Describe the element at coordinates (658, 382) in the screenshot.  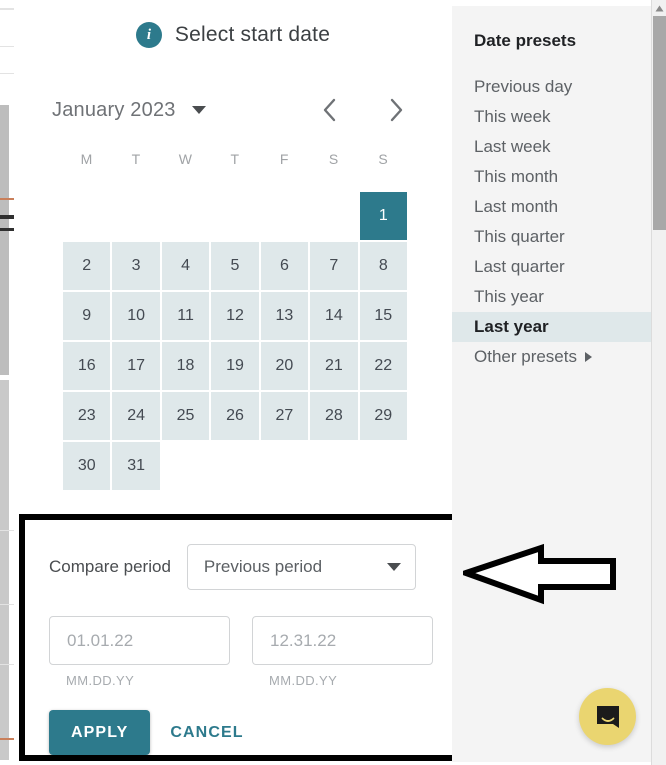
I see `window-scrollbar` at that location.